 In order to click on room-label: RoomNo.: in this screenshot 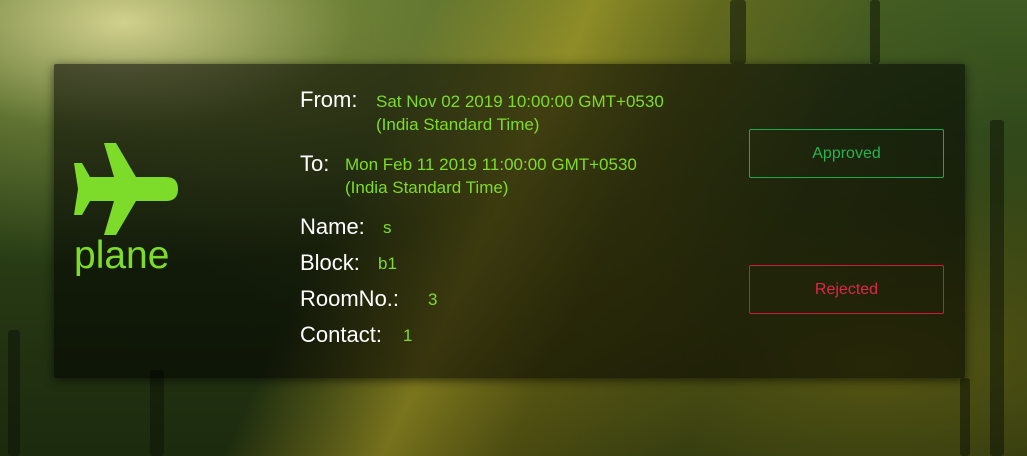, I will do `click(350, 298)`.